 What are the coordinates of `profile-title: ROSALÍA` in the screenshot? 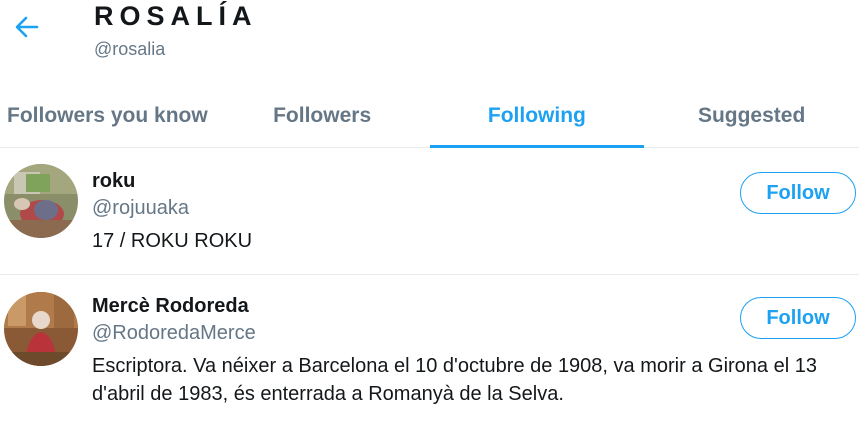 It's located at (176, 16).